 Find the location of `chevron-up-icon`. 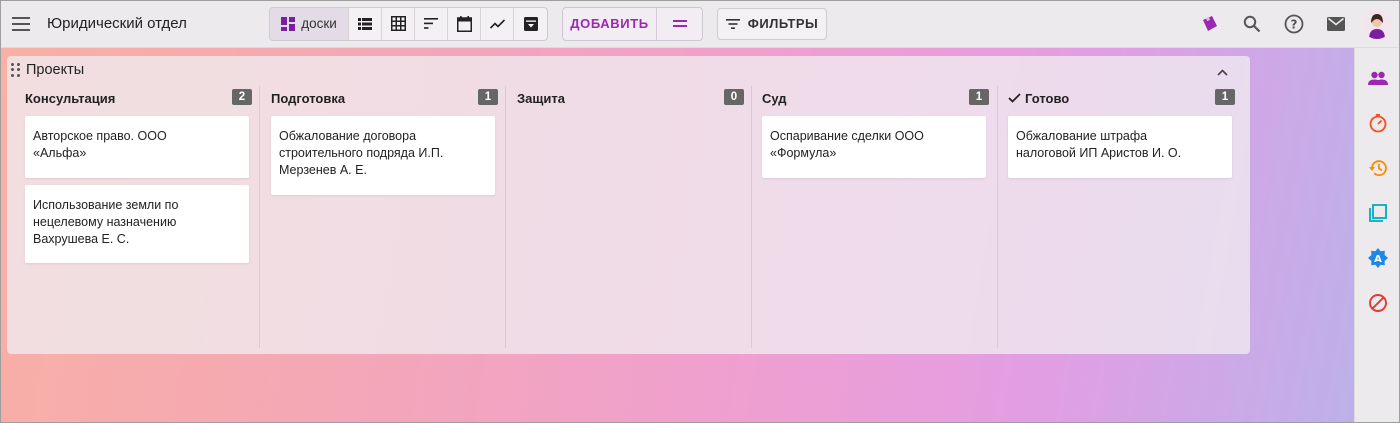

chevron-up-icon is located at coordinates (1222, 72).